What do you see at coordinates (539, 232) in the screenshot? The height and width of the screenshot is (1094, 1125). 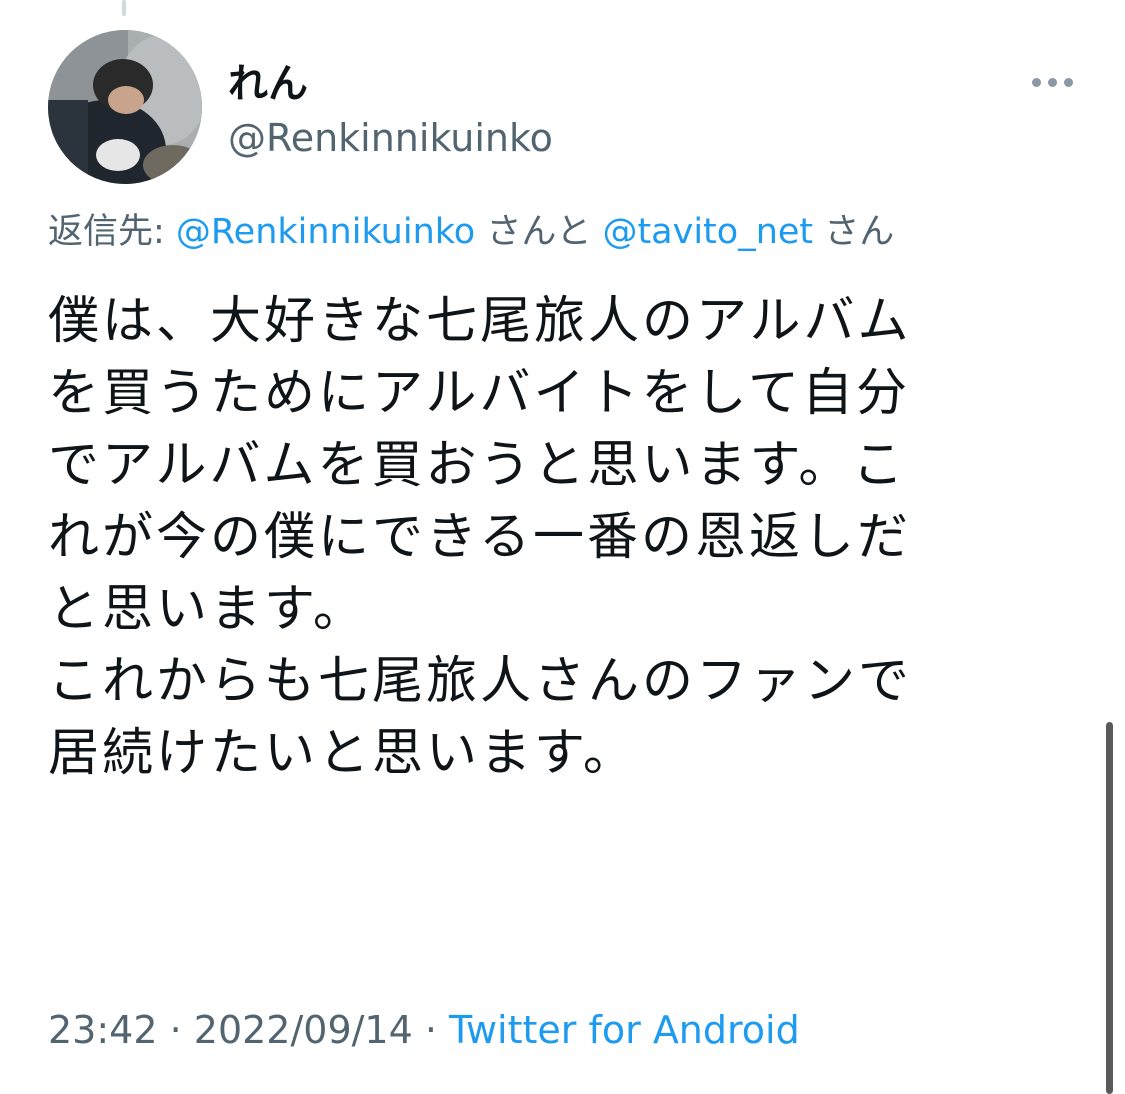 I see `reply-joiner: さんと` at bounding box center [539, 232].